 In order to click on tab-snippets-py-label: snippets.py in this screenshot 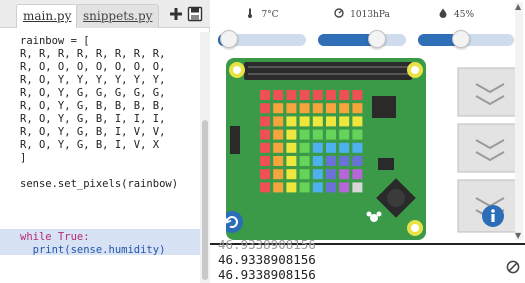, I will do `click(118, 16)`.